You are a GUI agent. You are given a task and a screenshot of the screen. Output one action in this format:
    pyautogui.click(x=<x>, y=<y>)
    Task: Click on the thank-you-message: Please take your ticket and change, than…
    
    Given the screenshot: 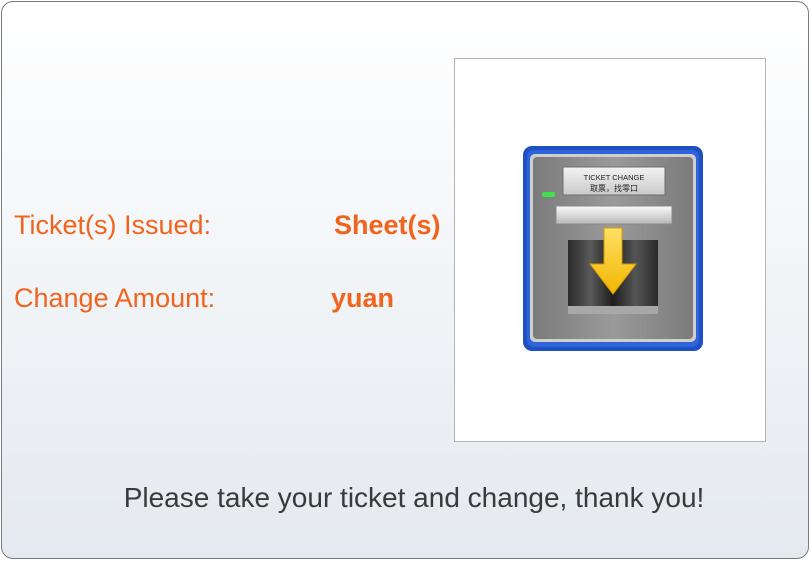 What is the action you would take?
    pyautogui.click(x=414, y=497)
    